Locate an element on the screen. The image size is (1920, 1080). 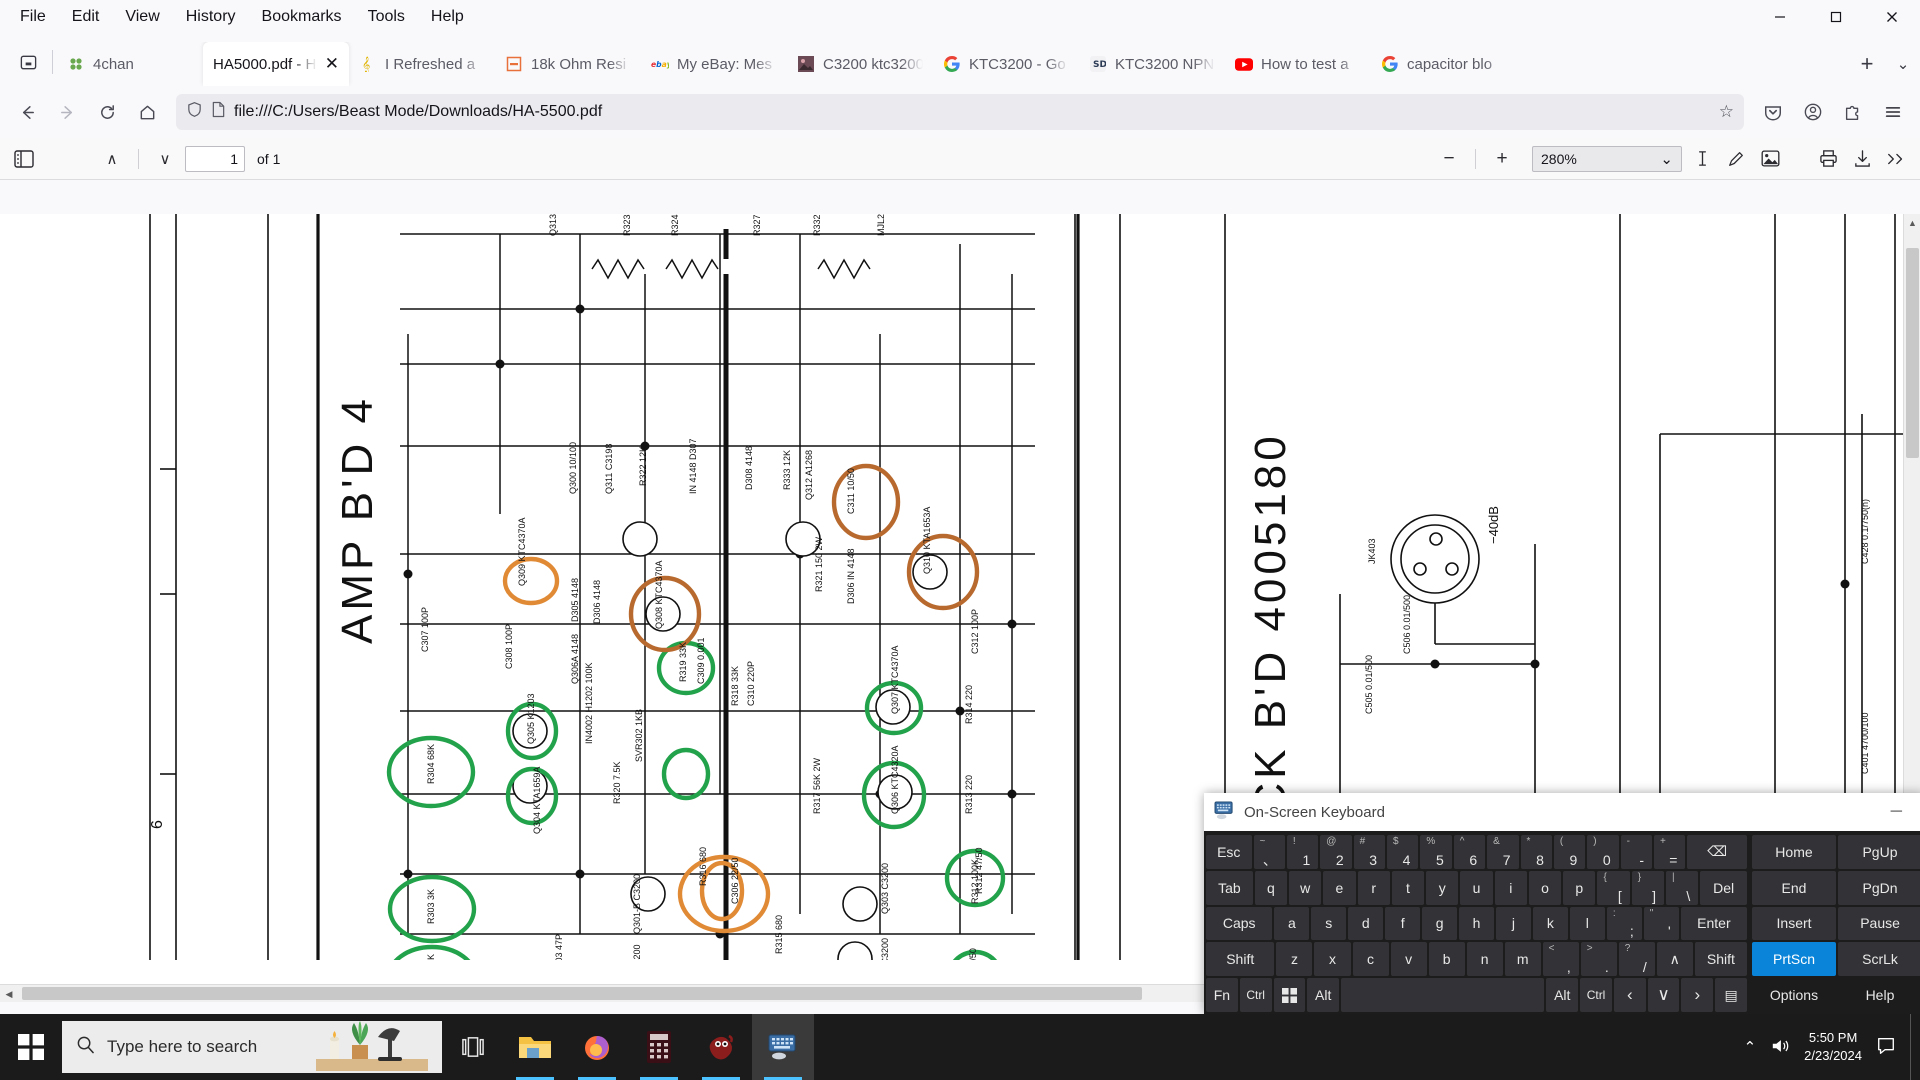
key-backquote: ~ 、 is located at coordinates (1269, 852).